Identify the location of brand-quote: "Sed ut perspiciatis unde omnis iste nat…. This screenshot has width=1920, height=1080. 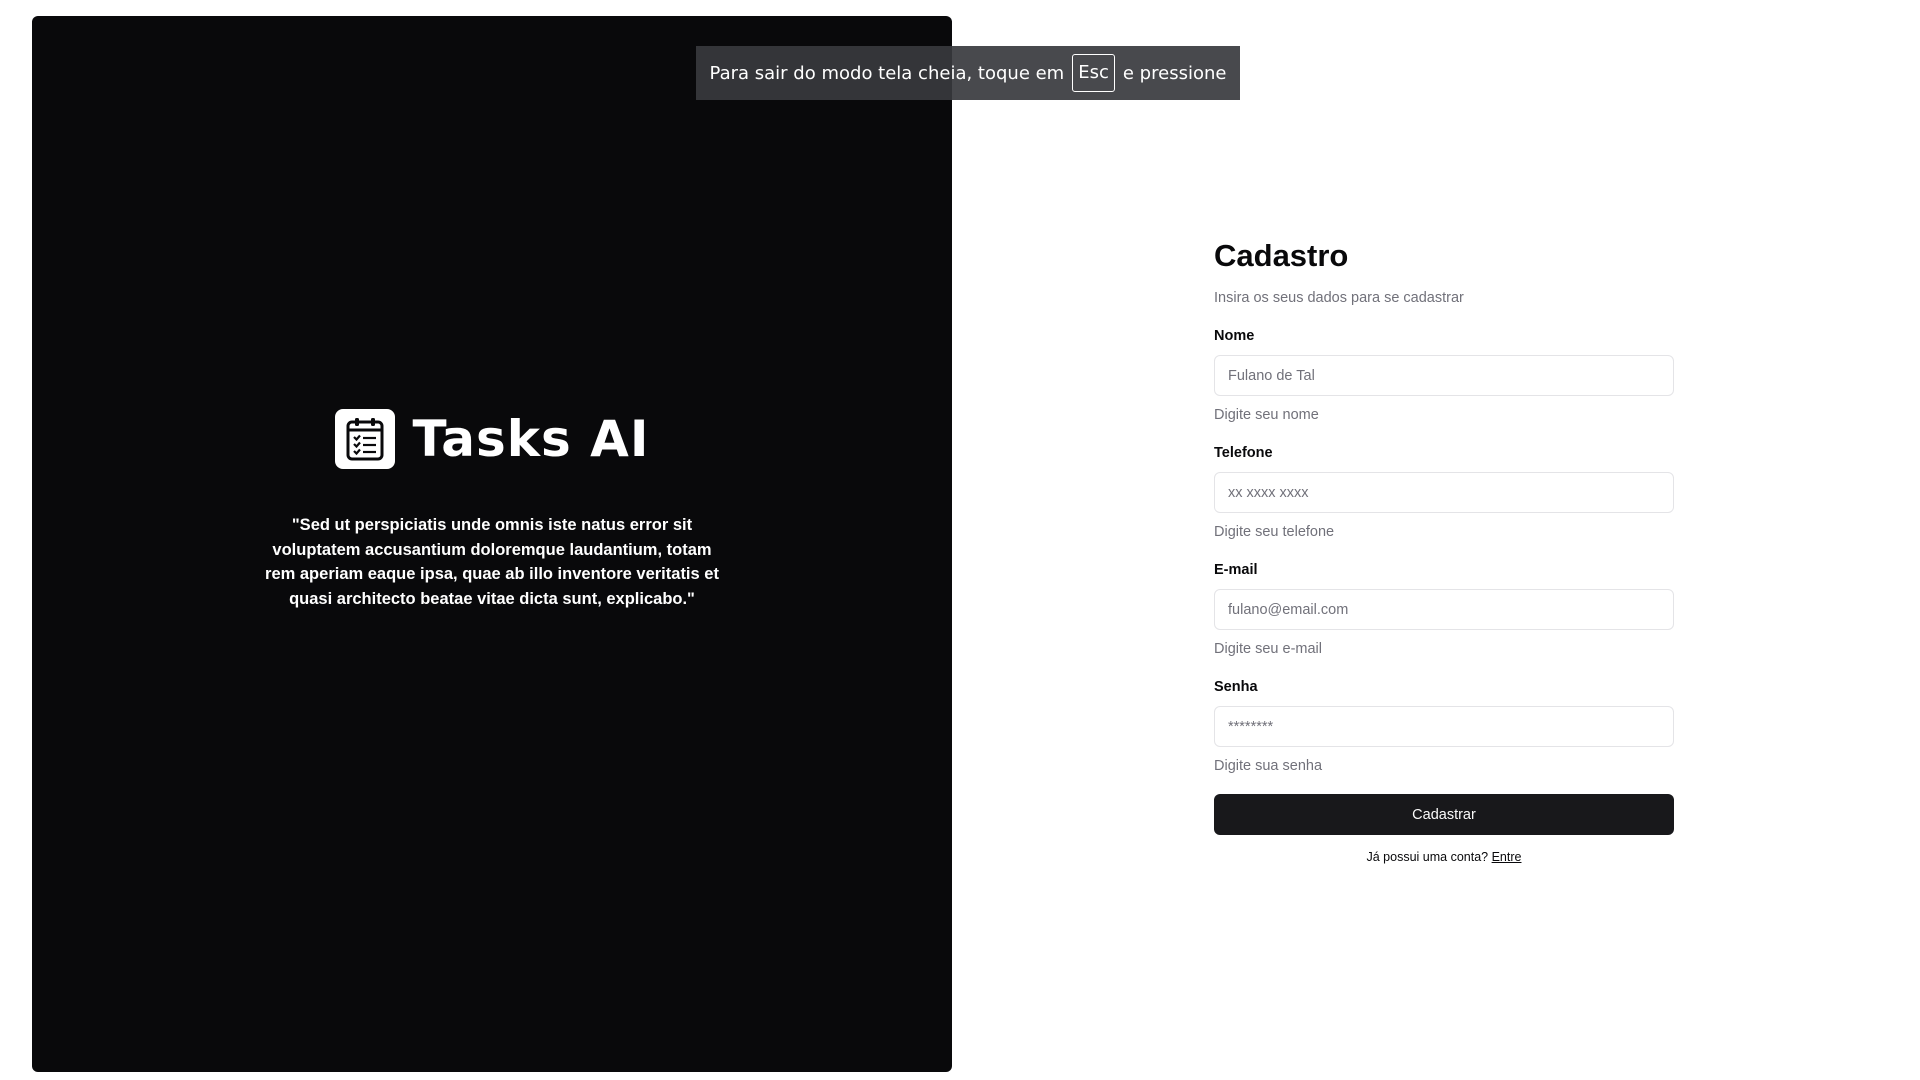
(492, 562).